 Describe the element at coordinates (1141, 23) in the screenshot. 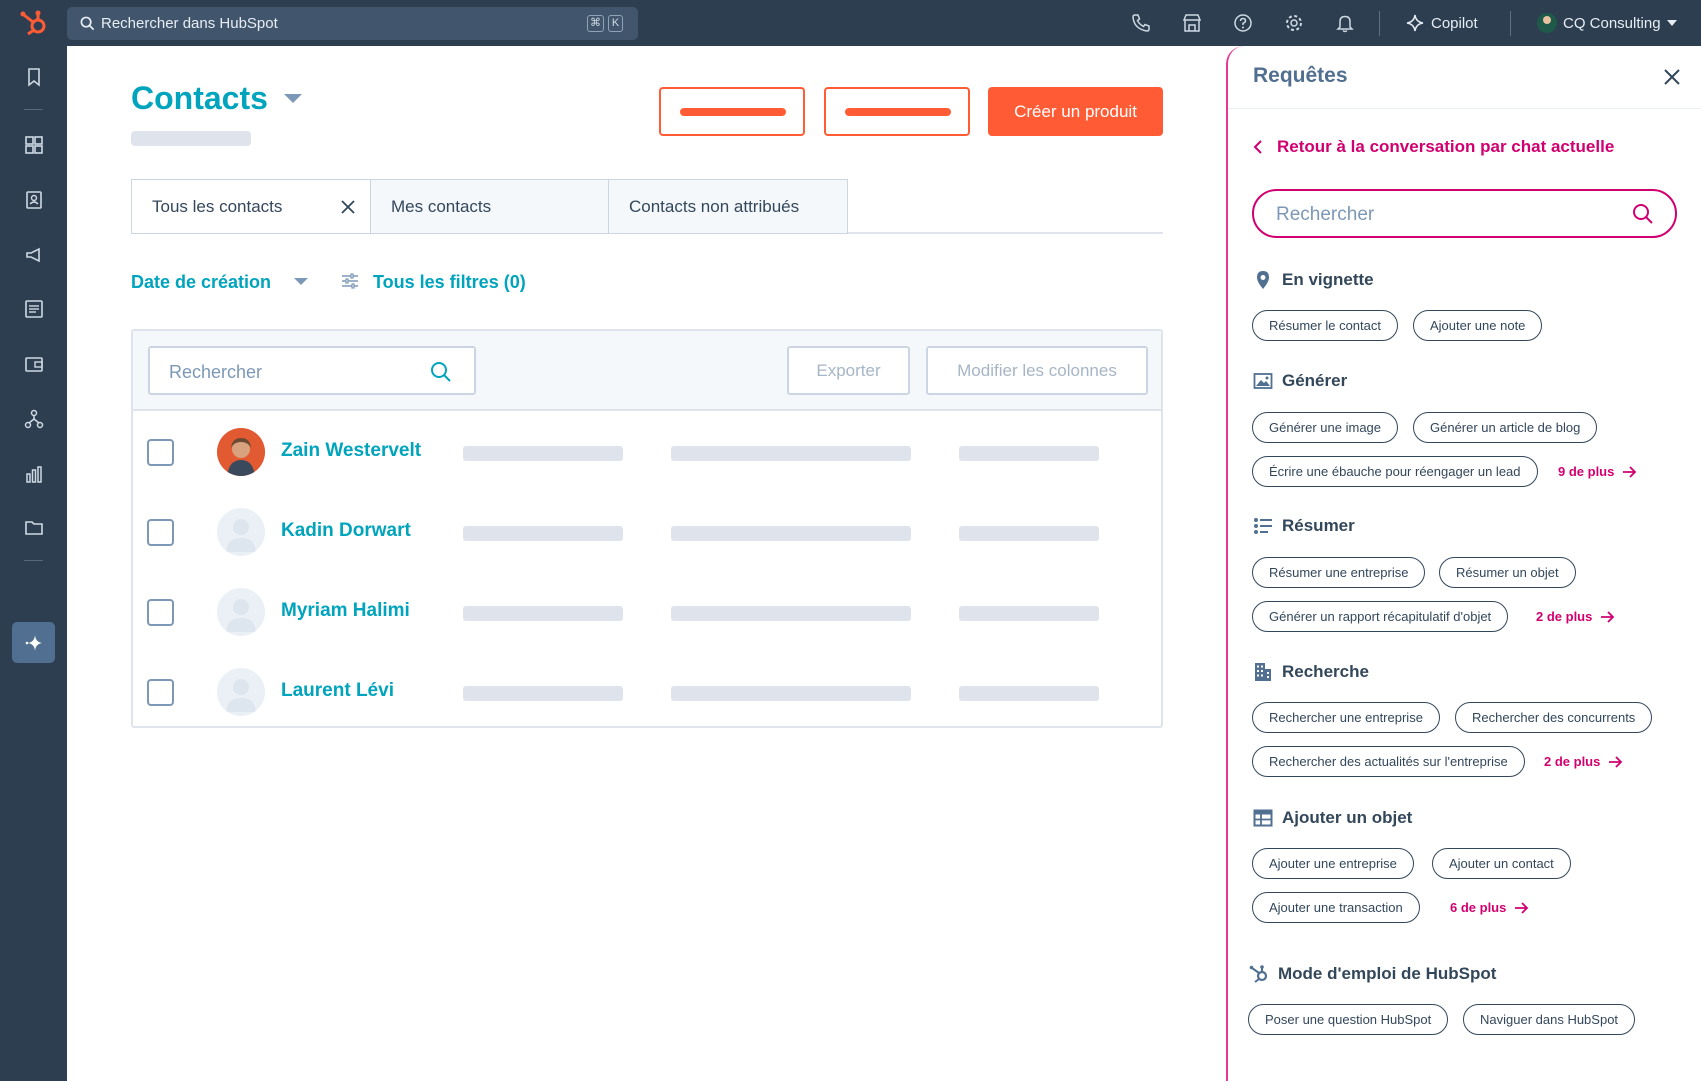

I see `phone-icon` at that location.